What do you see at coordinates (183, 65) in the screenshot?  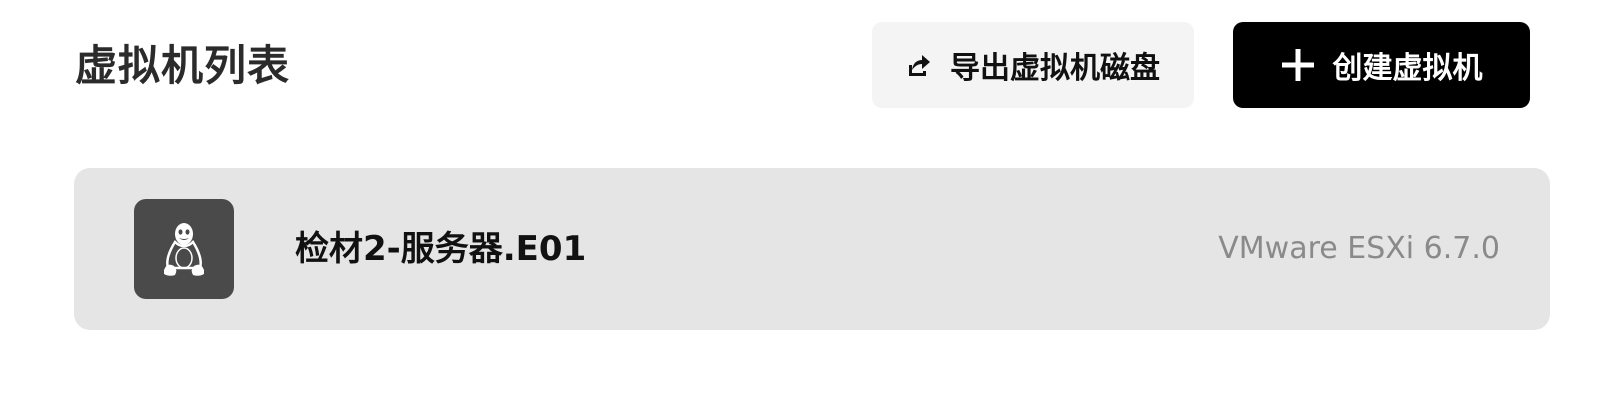 I see `page-title: 虚拟机列表` at bounding box center [183, 65].